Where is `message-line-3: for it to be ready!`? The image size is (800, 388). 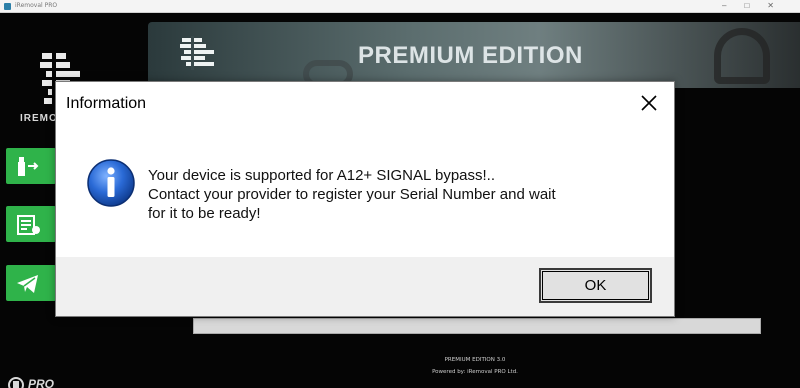 message-line-3: for it to be ready! is located at coordinates (204, 213).